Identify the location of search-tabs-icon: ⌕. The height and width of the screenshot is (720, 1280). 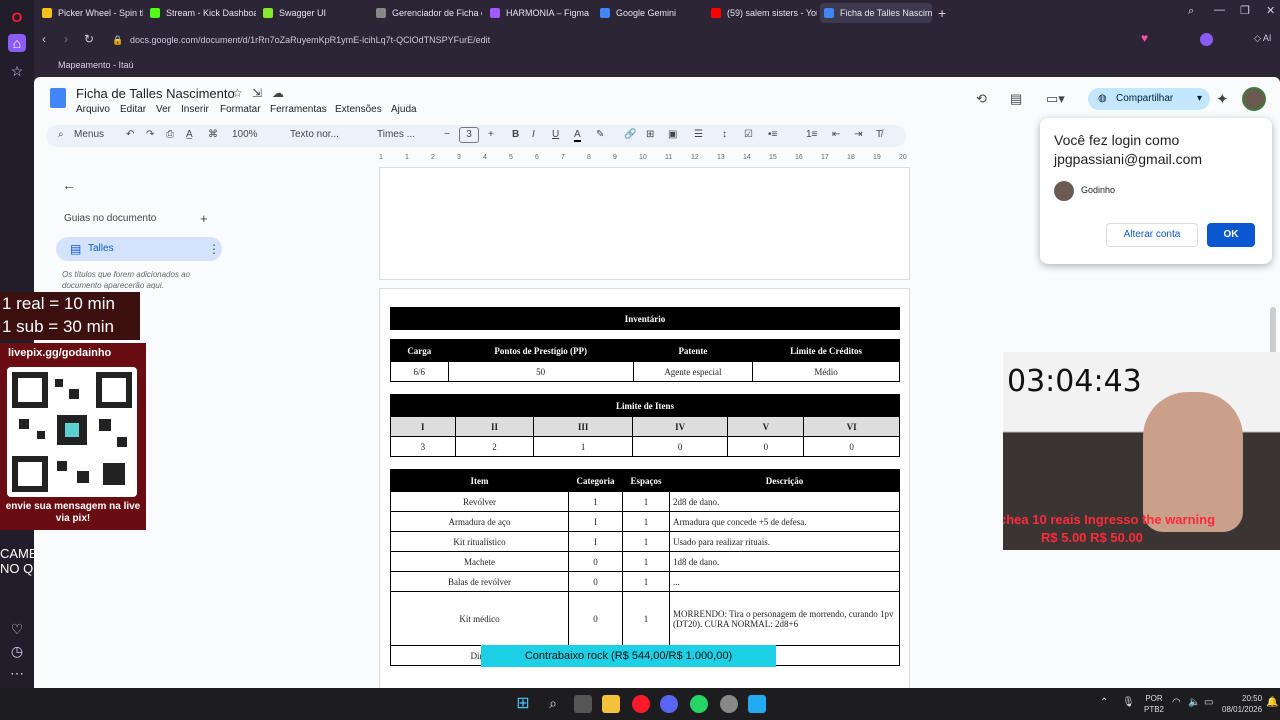
(1191, 11).